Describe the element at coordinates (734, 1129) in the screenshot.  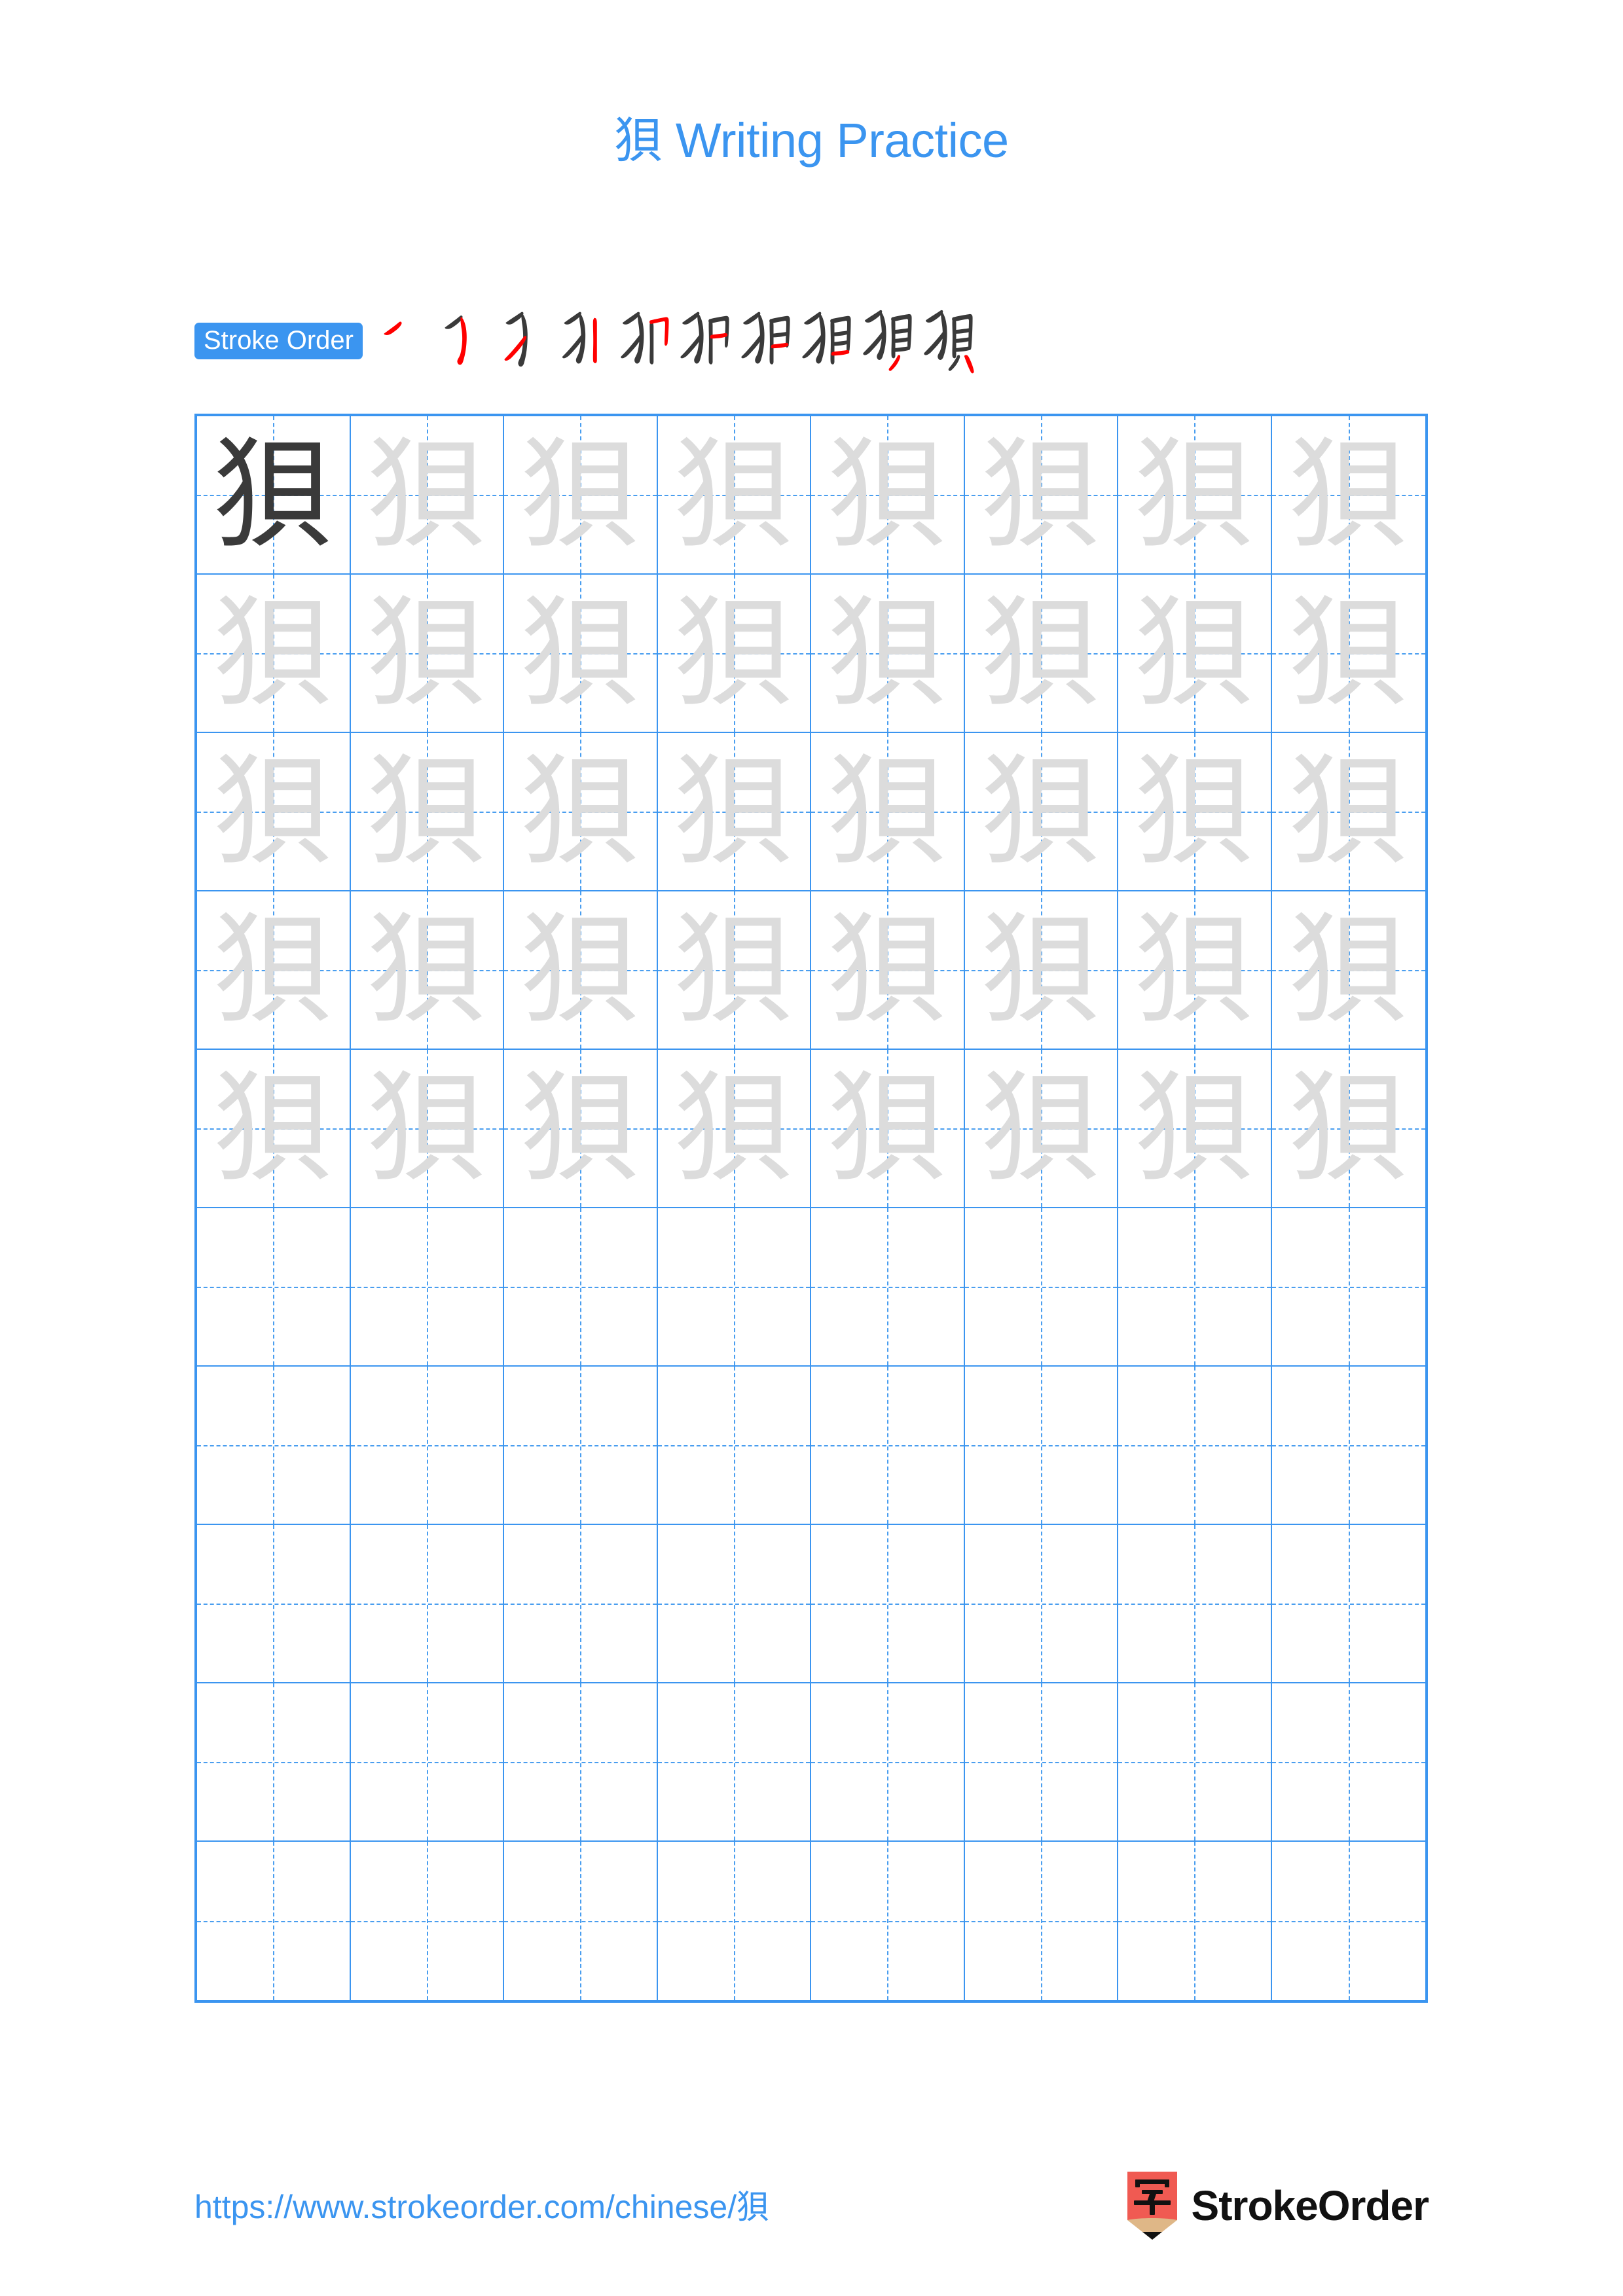
I see `grid-cell-r5-c4: 狽` at that location.